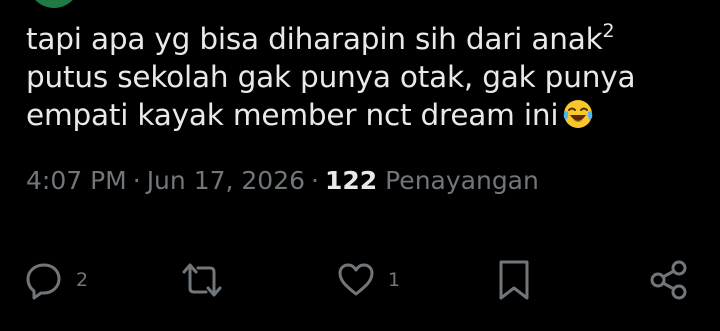  I want to click on action-bar: 2 1, so click(360, 280).